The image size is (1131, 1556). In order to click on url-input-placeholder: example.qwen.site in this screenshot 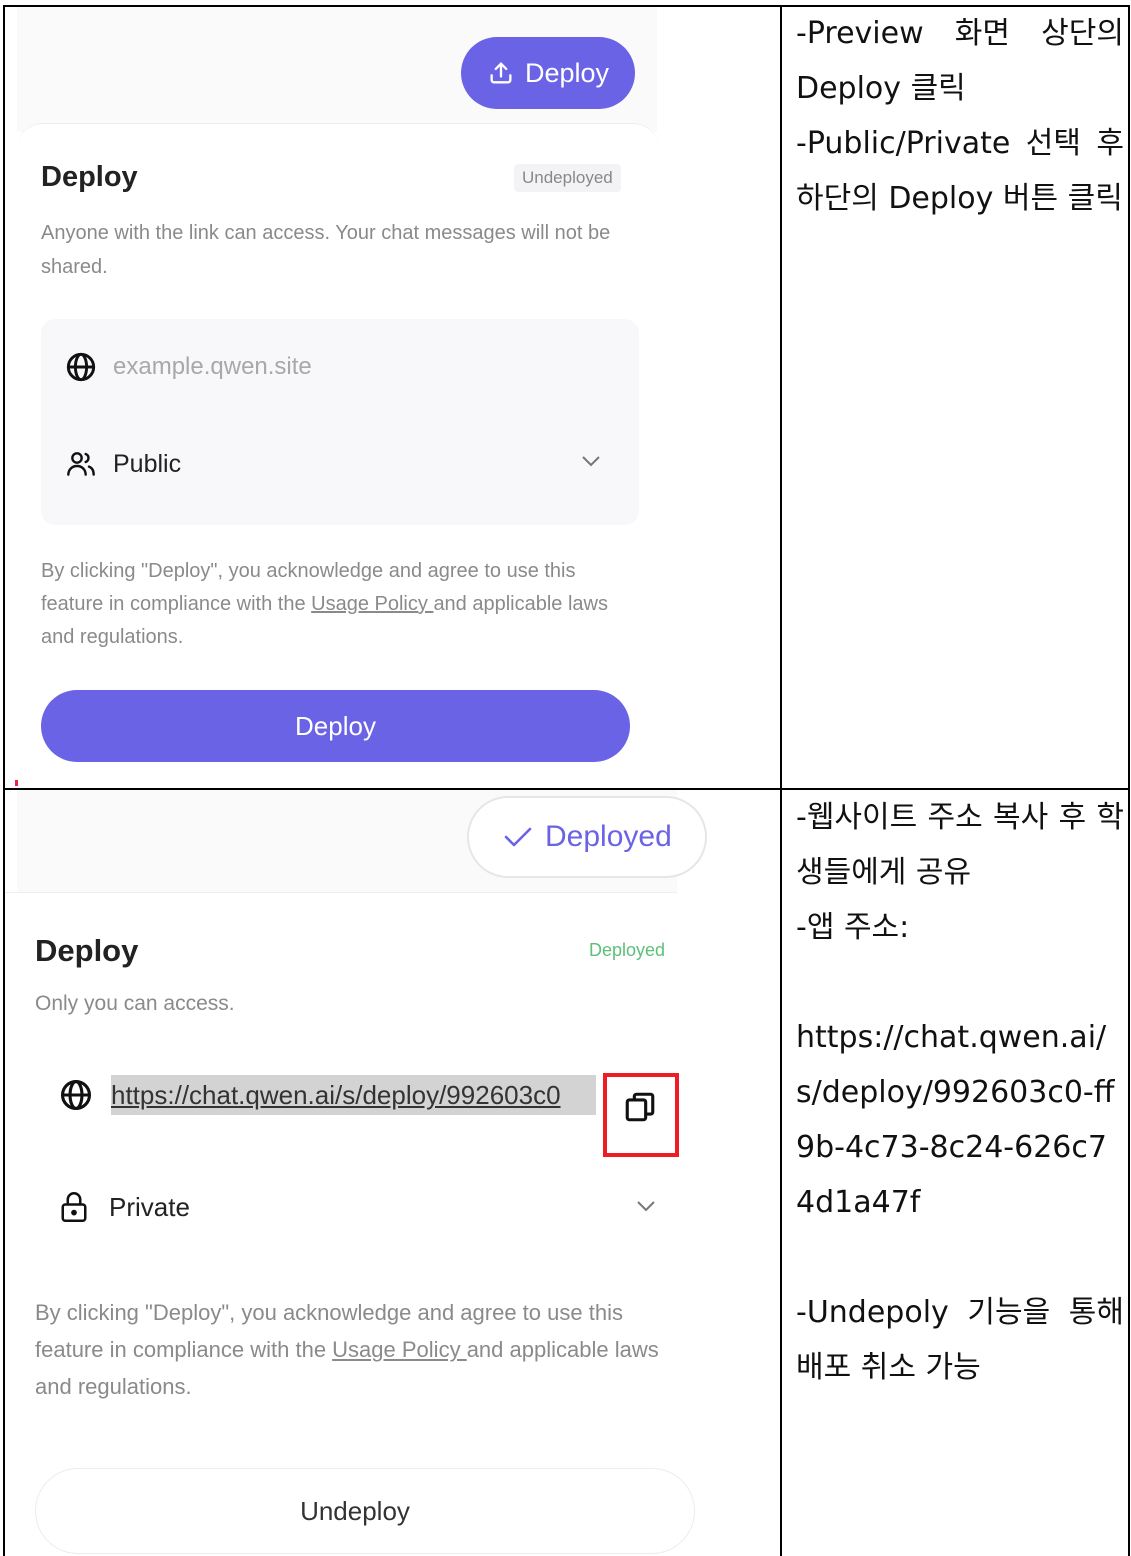, I will do `click(212, 366)`.